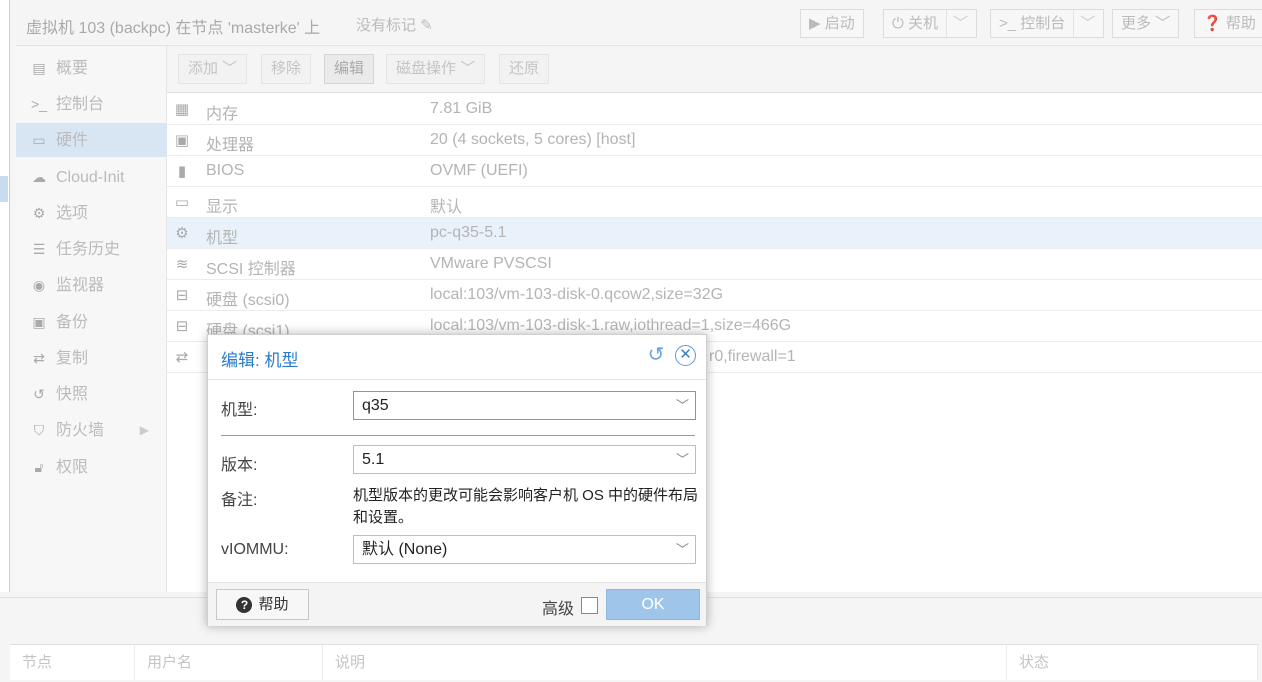 This screenshot has height=682, width=1262. I want to click on resource-tree-selection, so click(4, 189).